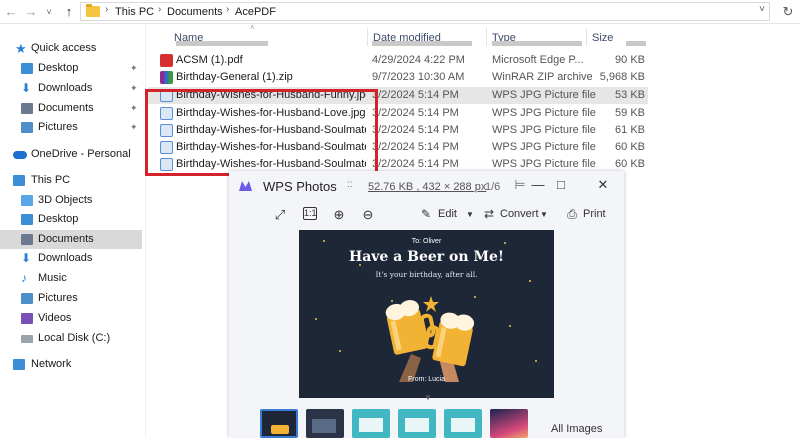  I want to click on sort-caret-icon: ˄, so click(252, 27).